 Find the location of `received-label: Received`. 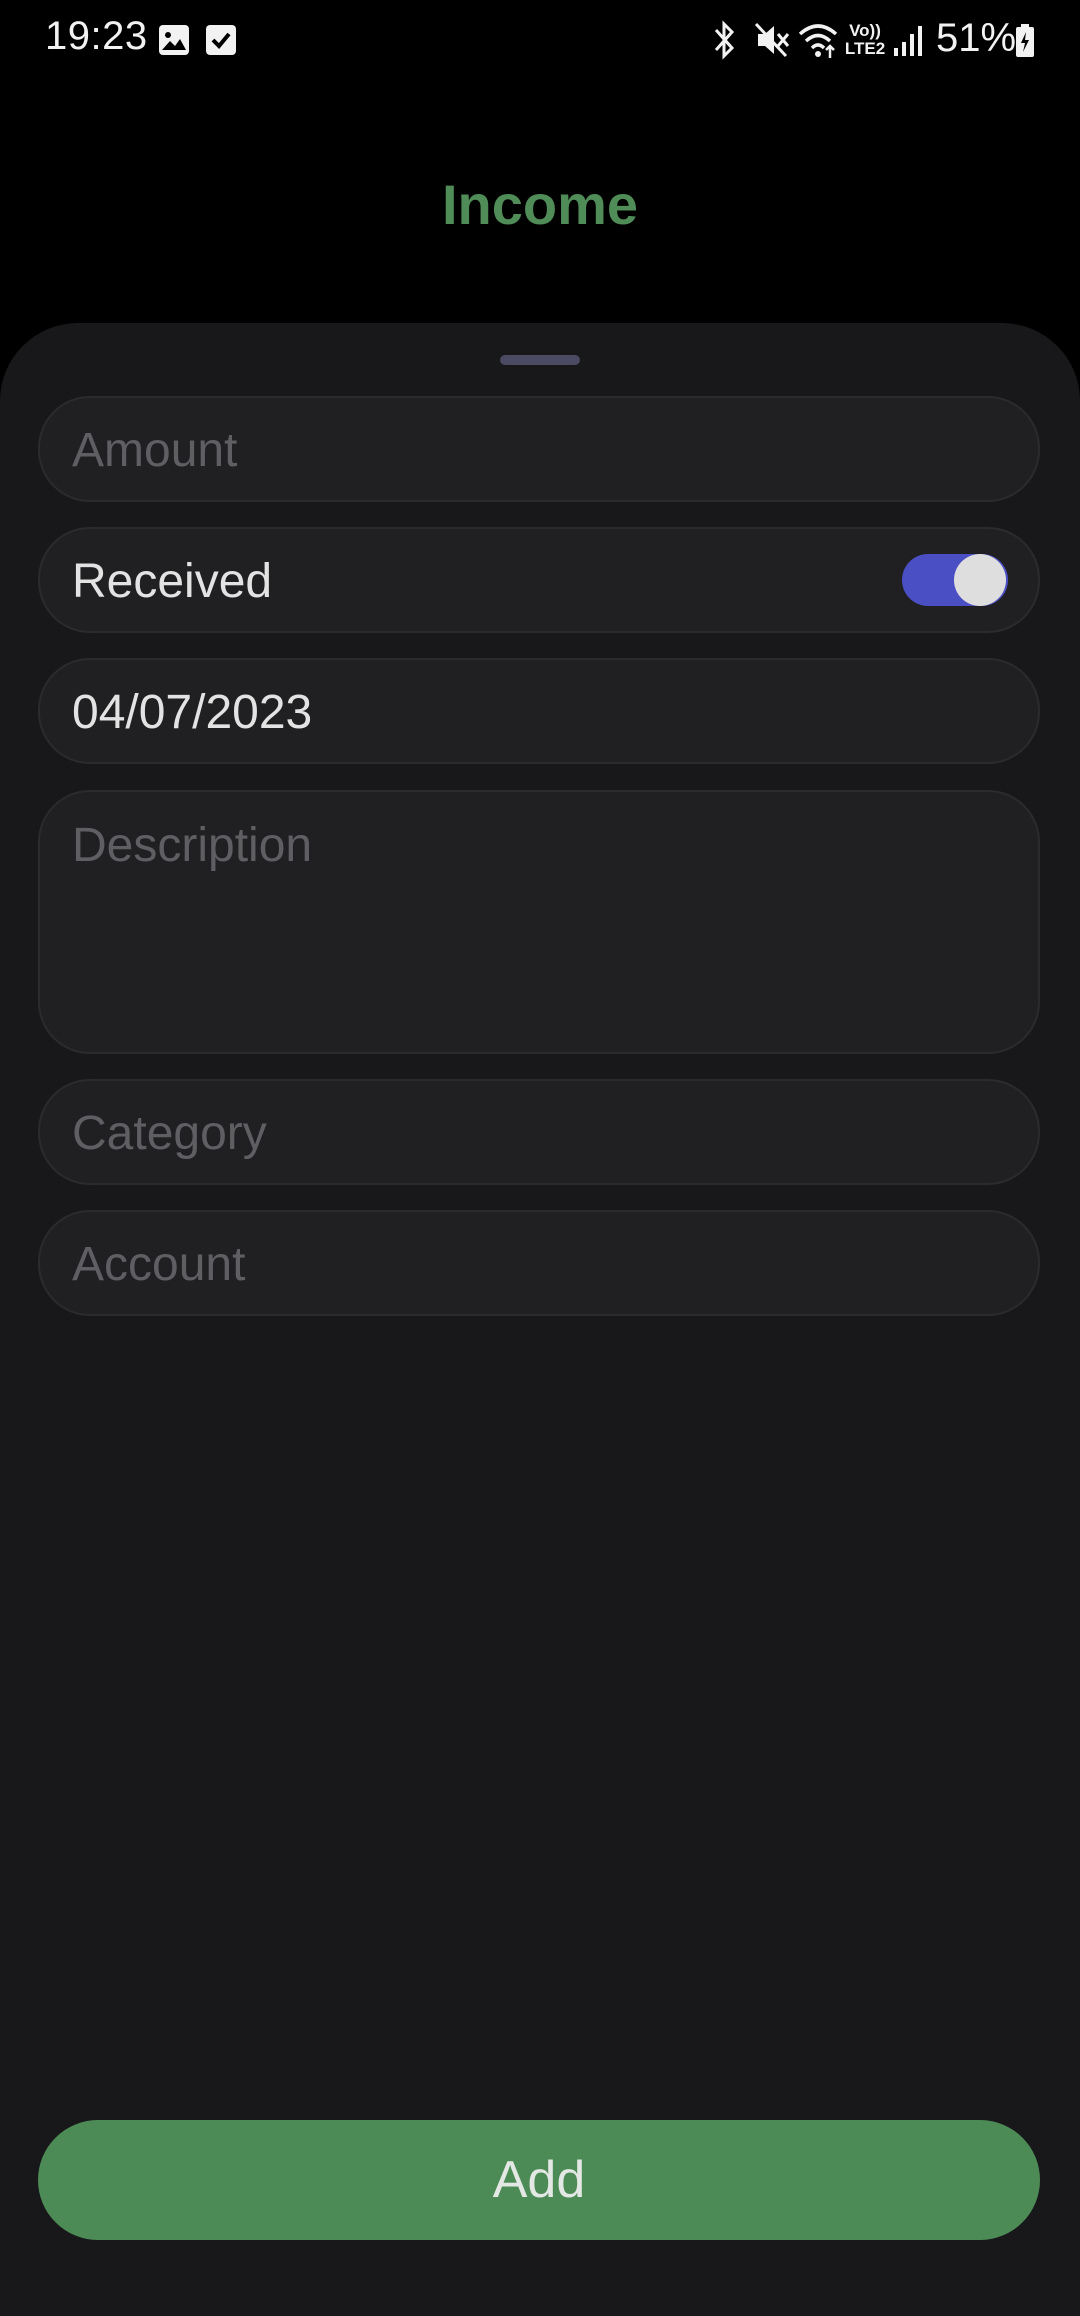

received-label: Received is located at coordinates (172, 581).